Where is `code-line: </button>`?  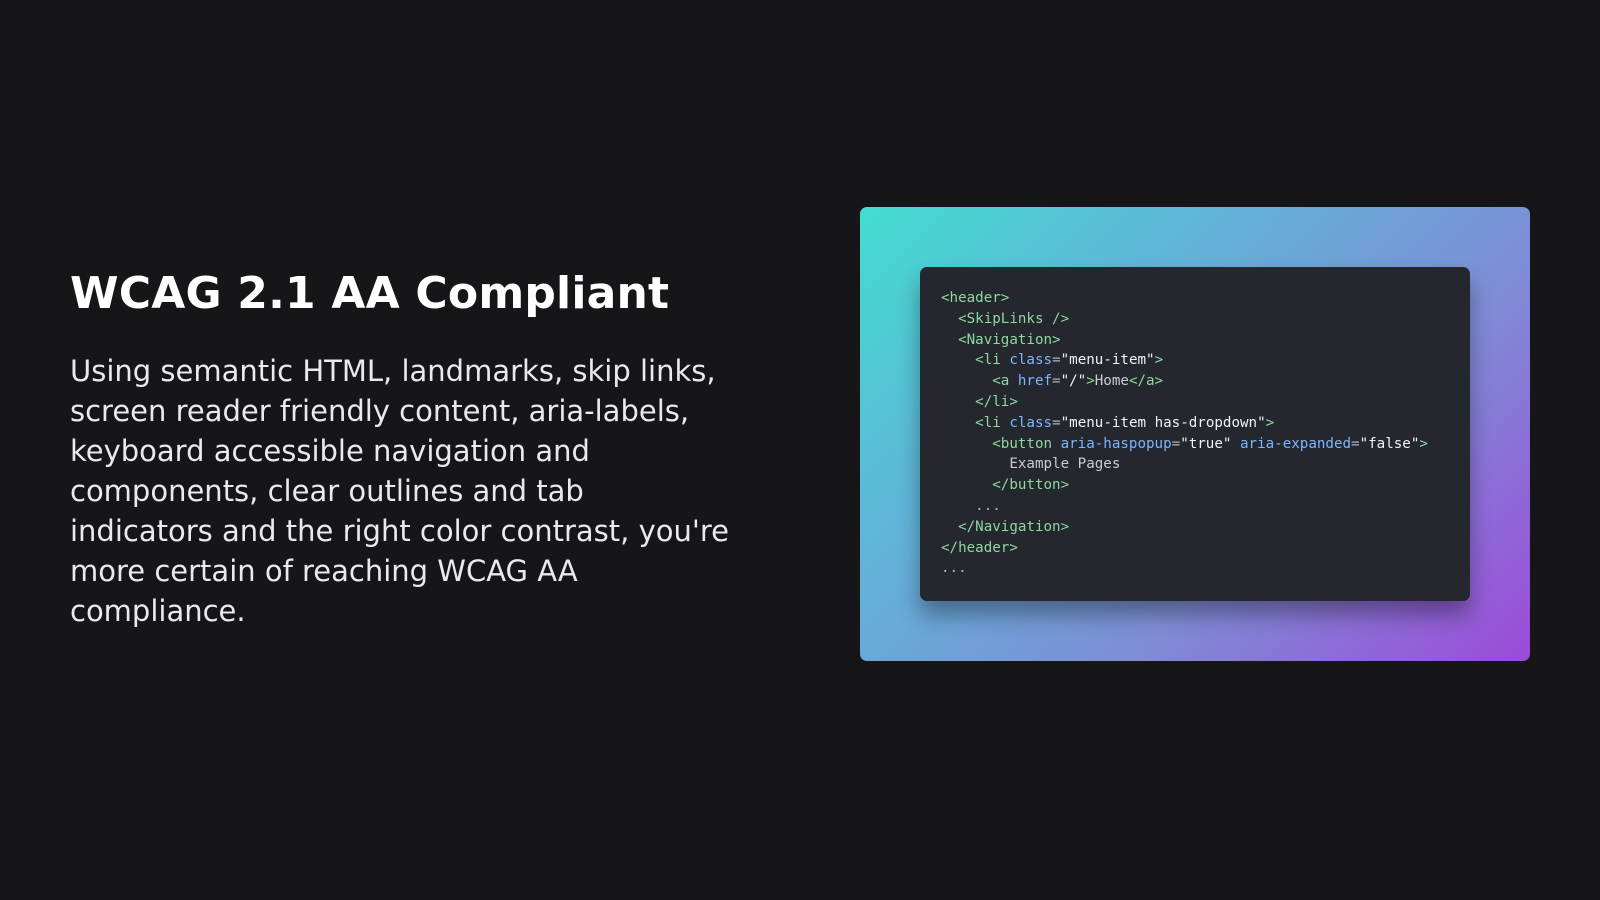
code-line: </button> is located at coordinates (1195, 485).